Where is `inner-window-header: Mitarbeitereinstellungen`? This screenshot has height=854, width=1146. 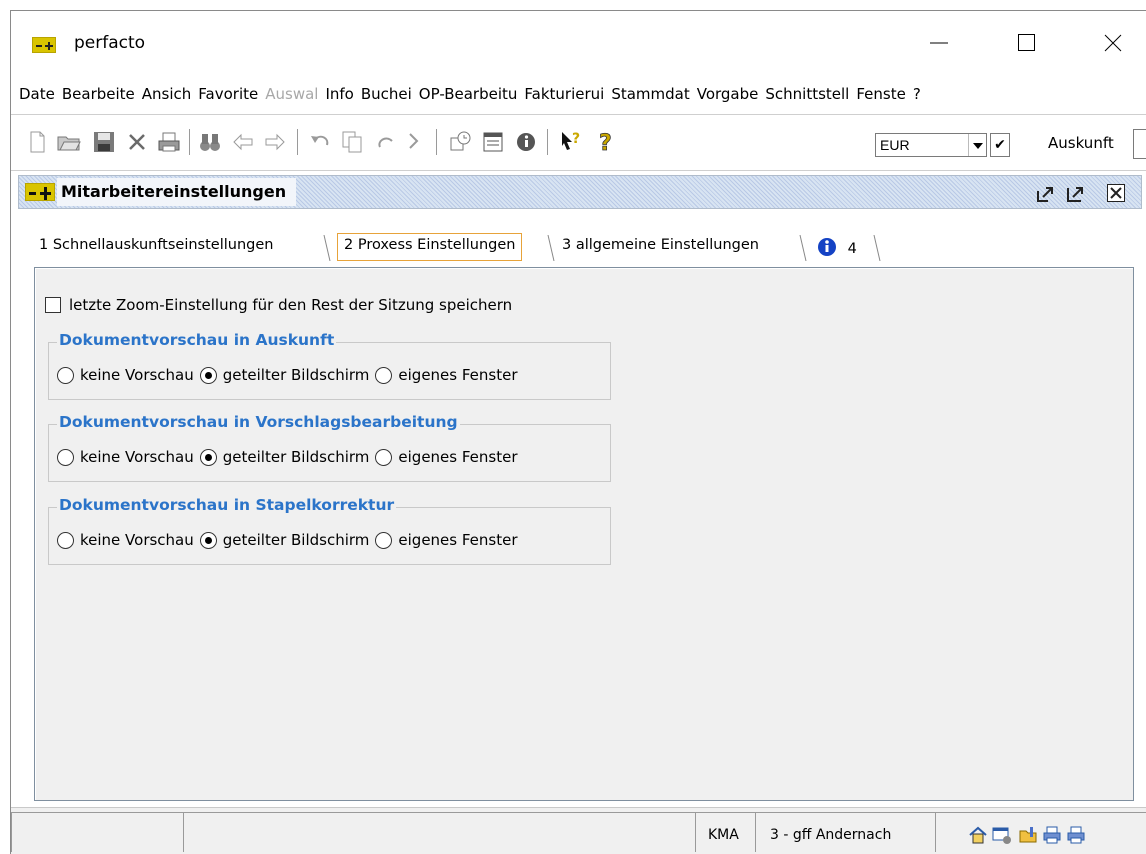
inner-window-header: Mitarbeitereinstellungen is located at coordinates (580, 192).